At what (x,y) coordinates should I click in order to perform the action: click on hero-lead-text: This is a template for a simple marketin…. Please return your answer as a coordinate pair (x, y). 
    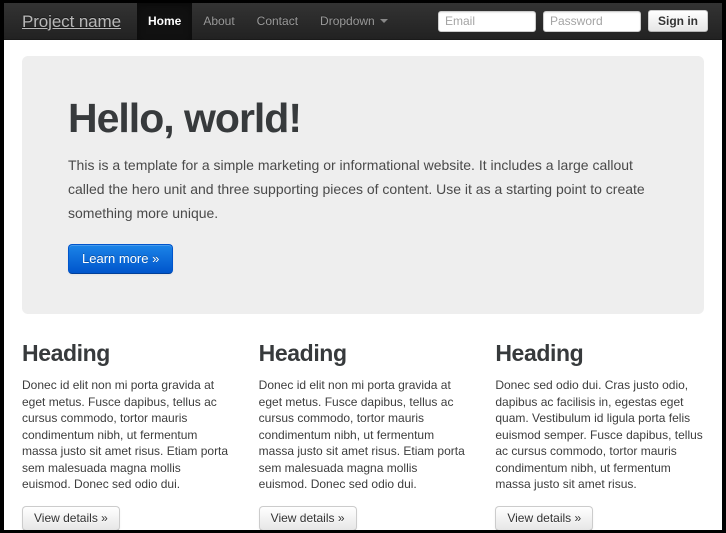
    Looking at the image, I should click on (356, 189).